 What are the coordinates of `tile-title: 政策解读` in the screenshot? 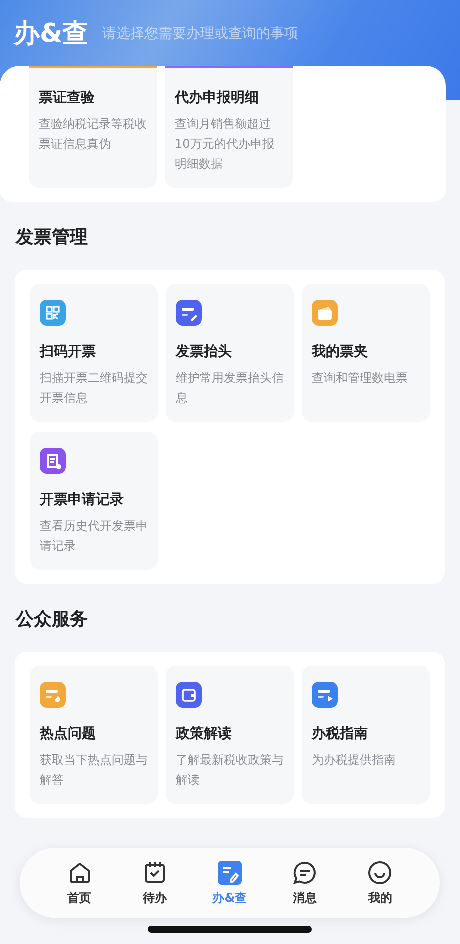 It's located at (204, 734).